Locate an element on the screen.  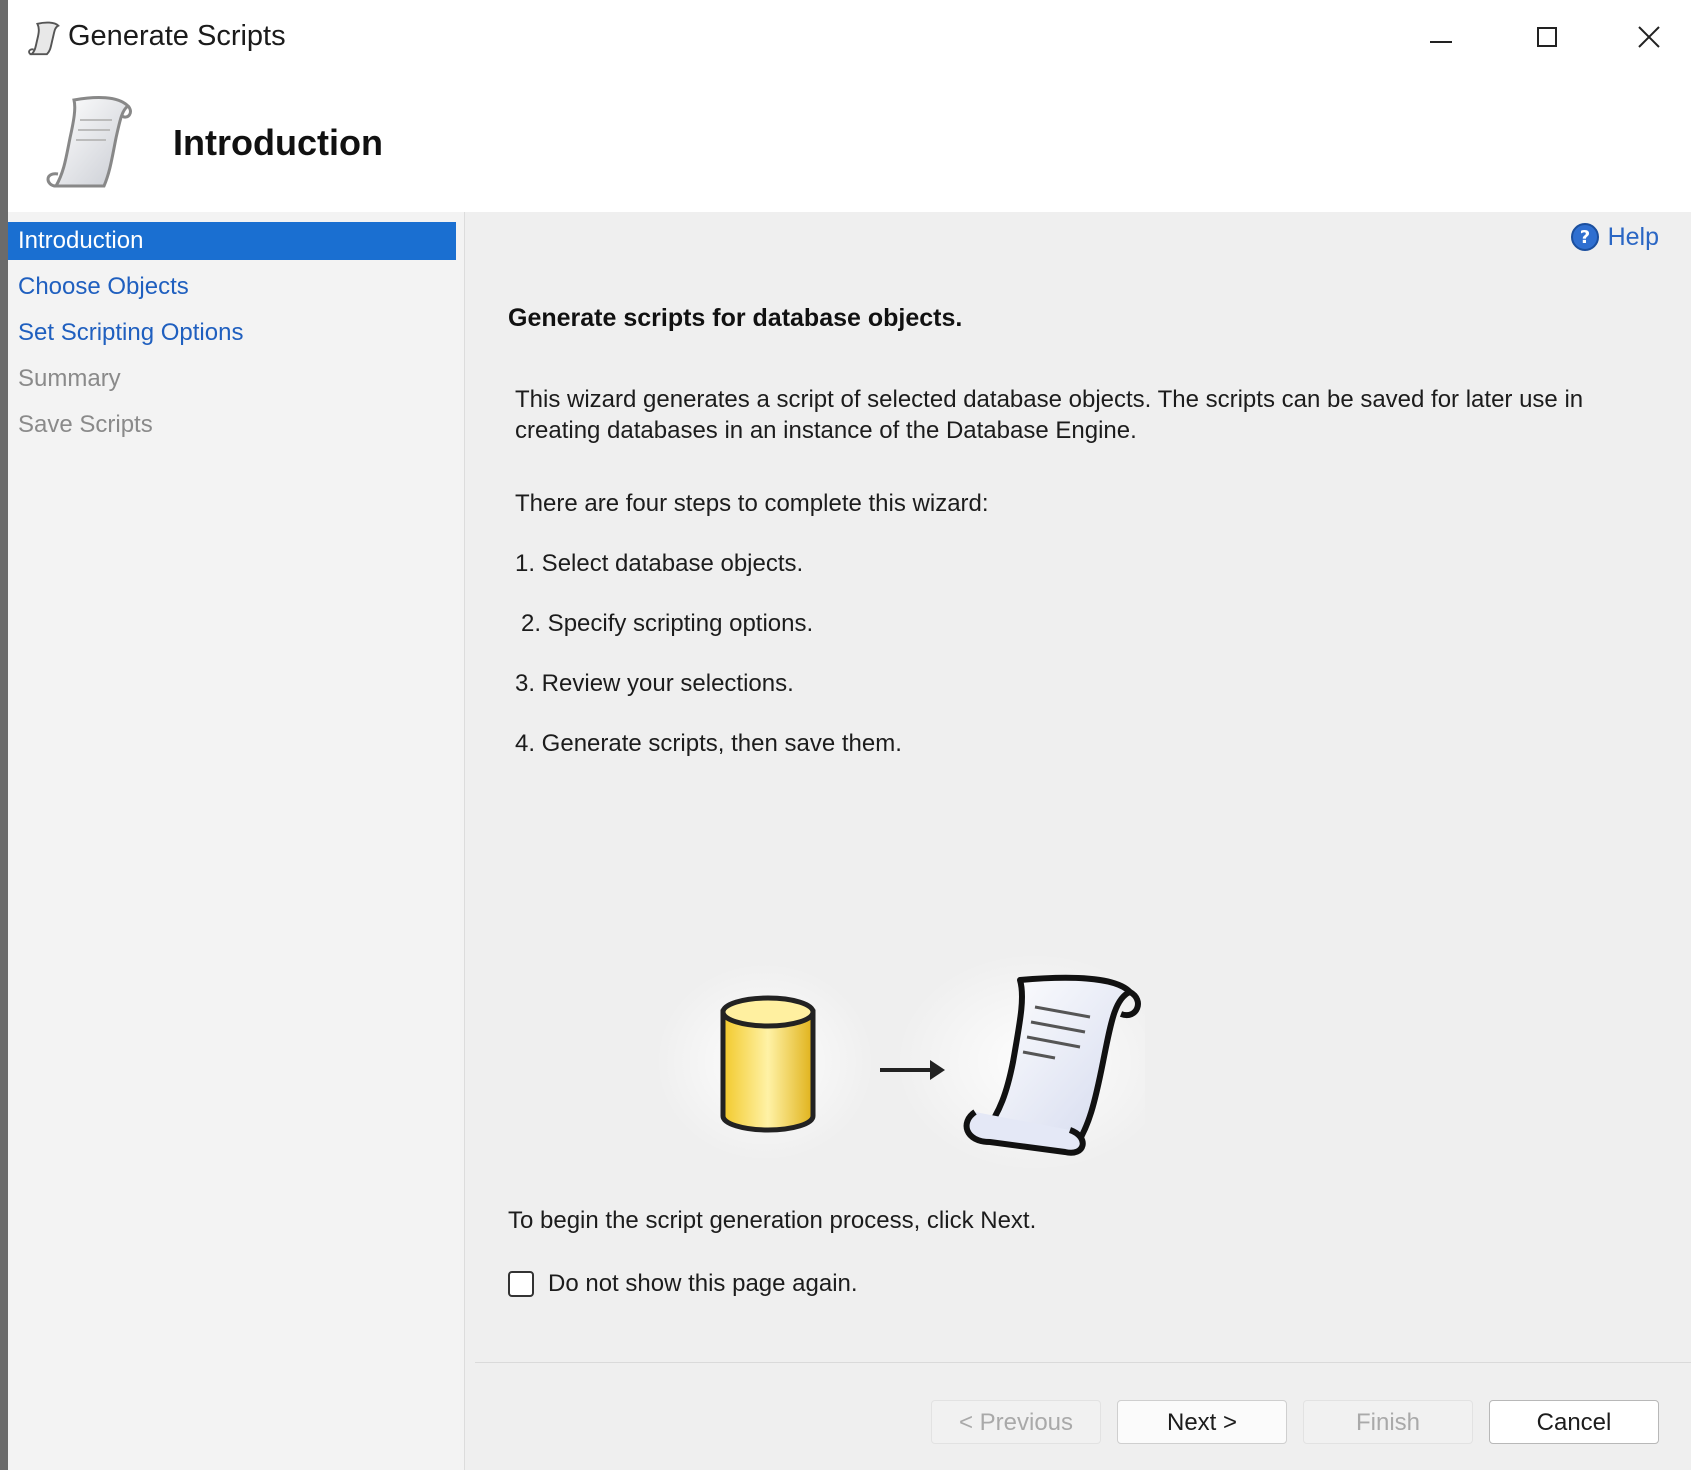
finish-button: Finish is located at coordinates (1388, 1422).